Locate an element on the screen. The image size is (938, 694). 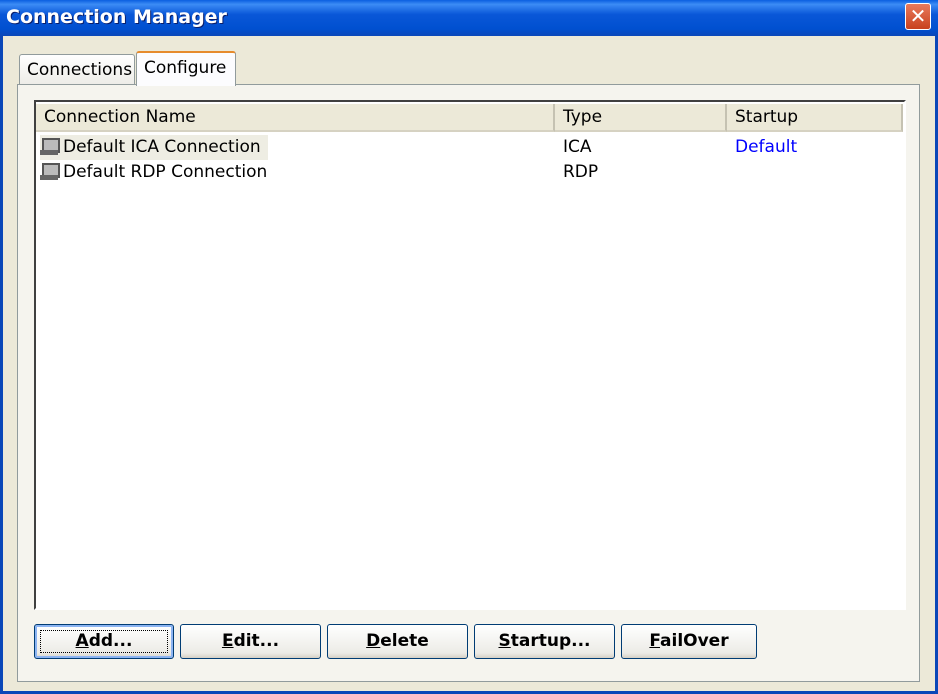
column-header-name: Connection Name is located at coordinates (295, 118).